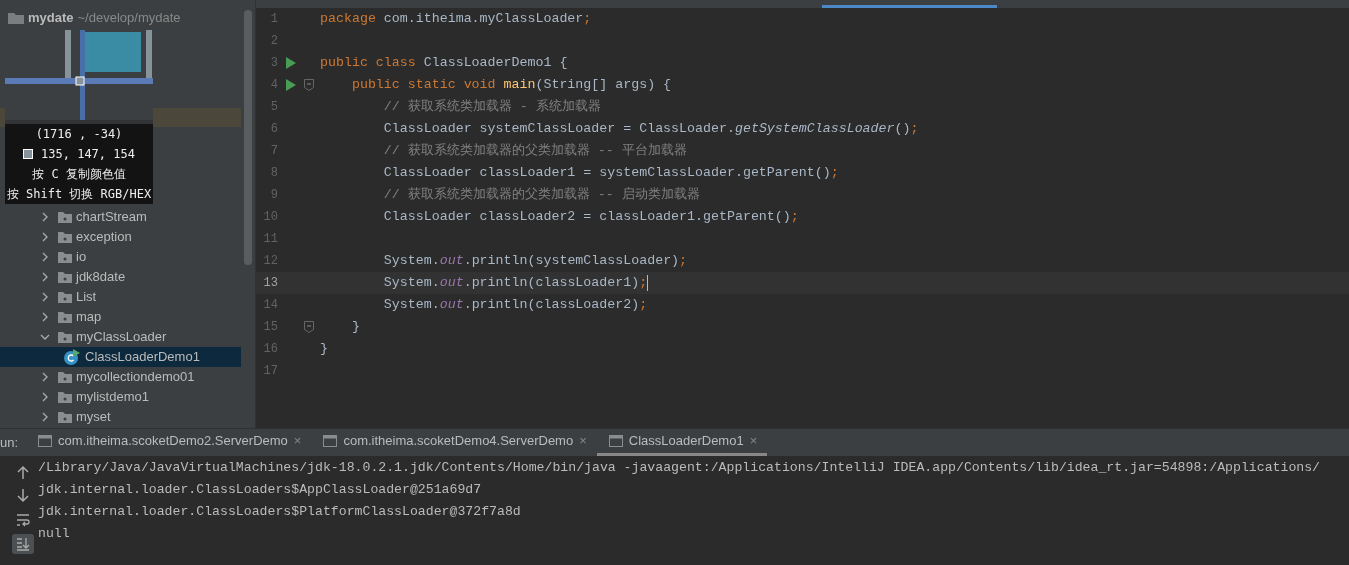 This screenshot has height=565, width=1349. Describe the element at coordinates (273, 129) in the screenshot. I see `line-number: 6` at that location.